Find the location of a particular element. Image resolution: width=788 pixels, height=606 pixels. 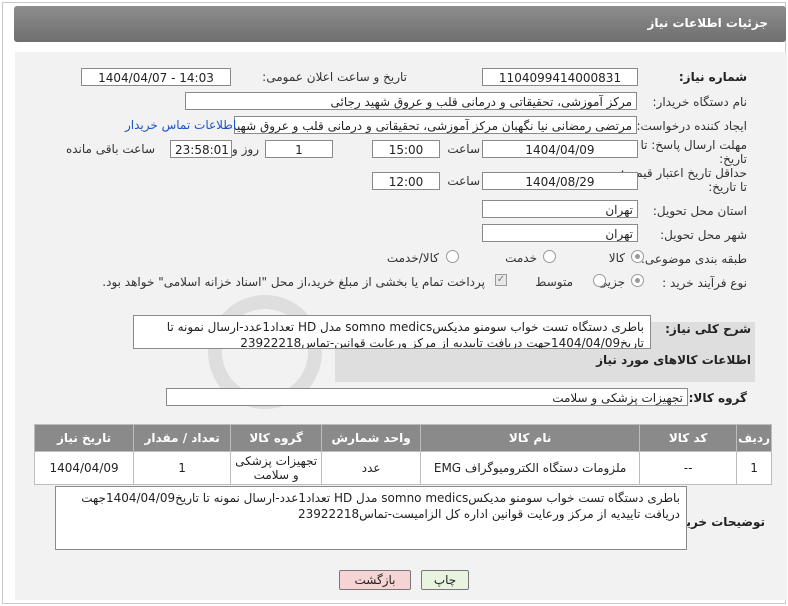

creator-label: ایجاد کننده درخواست: is located at coordinates (691, 126).